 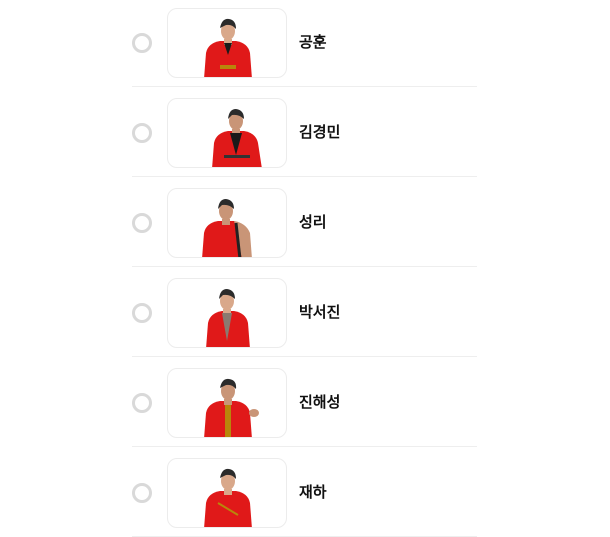 I want to click on candidate-name: 공훈, so click(x=313, y=42).